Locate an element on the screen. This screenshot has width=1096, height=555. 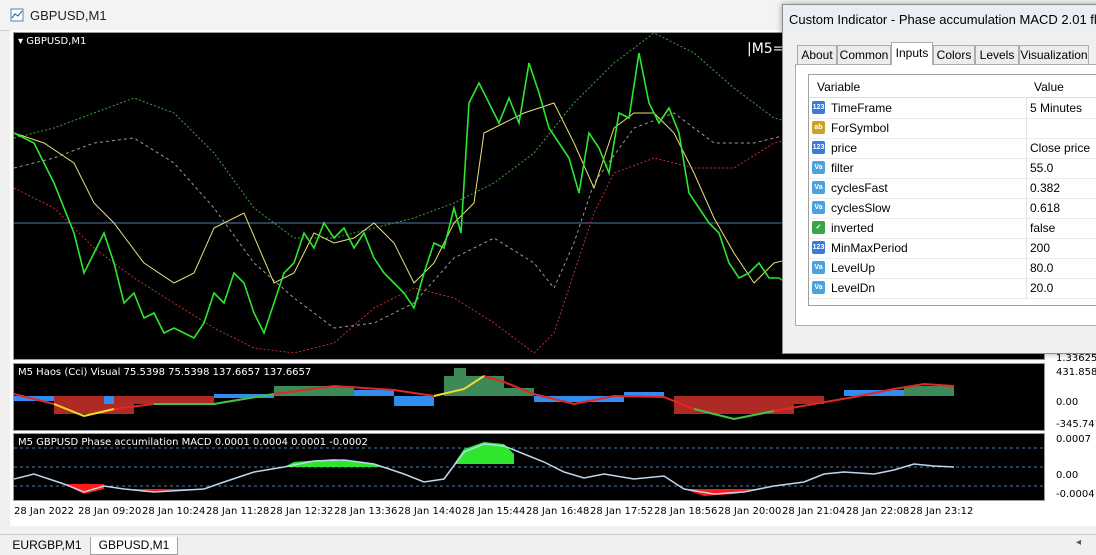
param-value: 0.382 is located at coordinates (1045, 188).